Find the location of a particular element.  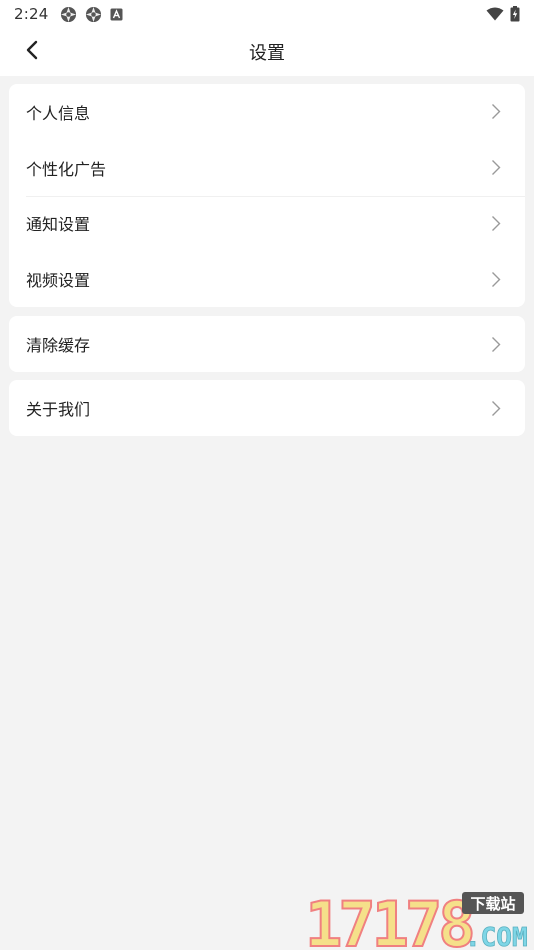

row-about-us: 关于我们 is located at coordinates (267, 408).